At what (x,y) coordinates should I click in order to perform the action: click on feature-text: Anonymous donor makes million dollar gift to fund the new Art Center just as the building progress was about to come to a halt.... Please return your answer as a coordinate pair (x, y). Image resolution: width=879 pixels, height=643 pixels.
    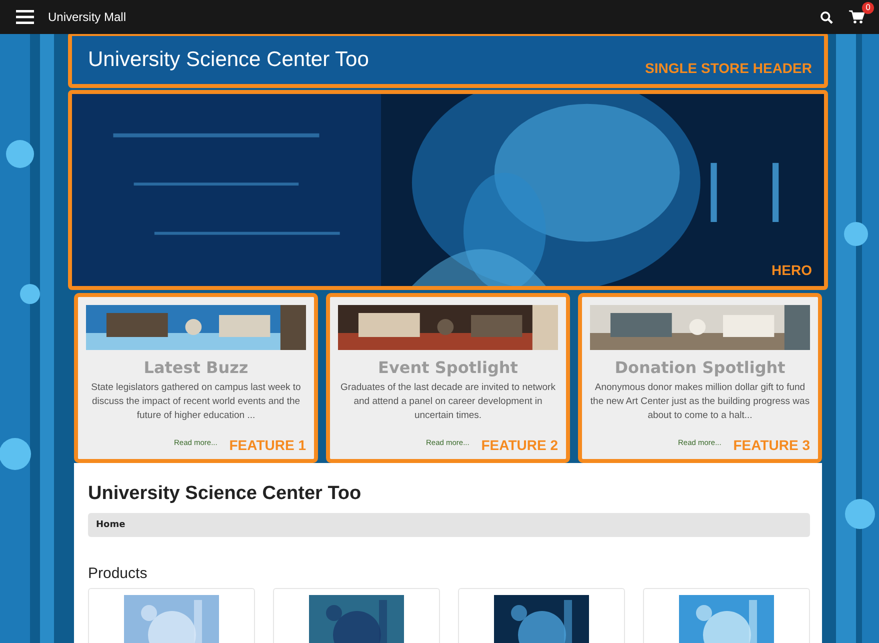
    Looking at the image, I should click on (700, 402).